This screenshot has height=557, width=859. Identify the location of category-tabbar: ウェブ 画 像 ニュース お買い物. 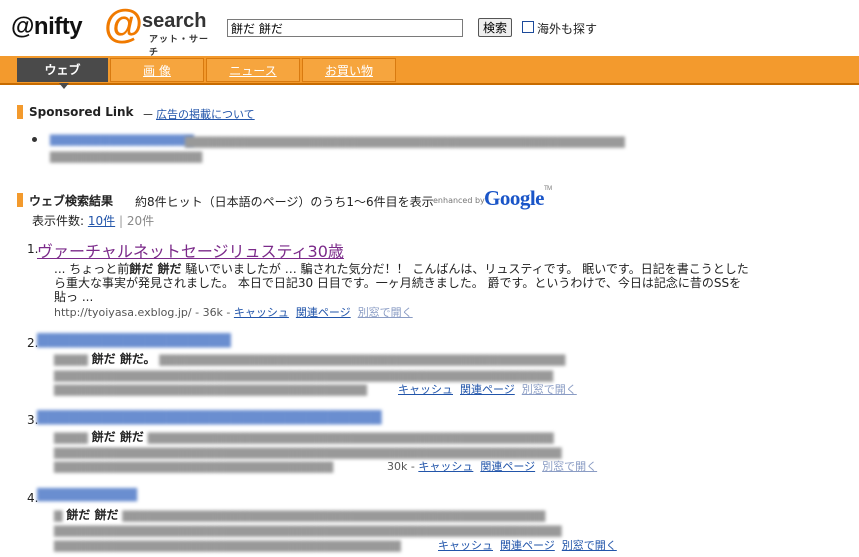
(429, 70).